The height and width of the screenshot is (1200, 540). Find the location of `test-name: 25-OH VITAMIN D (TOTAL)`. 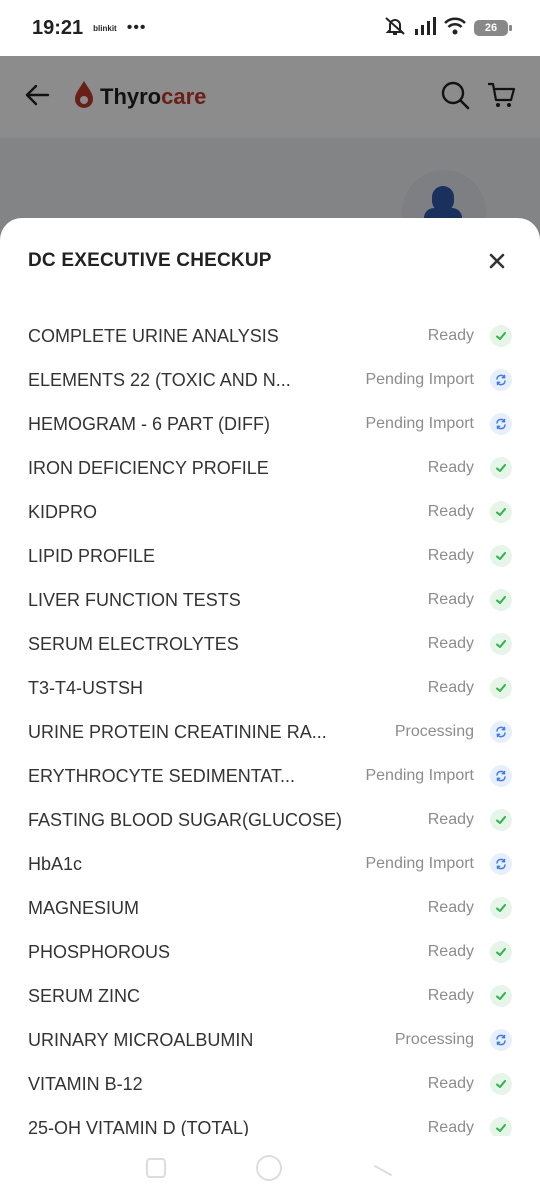

test-name: 25-OH VITAMIN D (TOTAL) is located at coordinates (139, 1127).